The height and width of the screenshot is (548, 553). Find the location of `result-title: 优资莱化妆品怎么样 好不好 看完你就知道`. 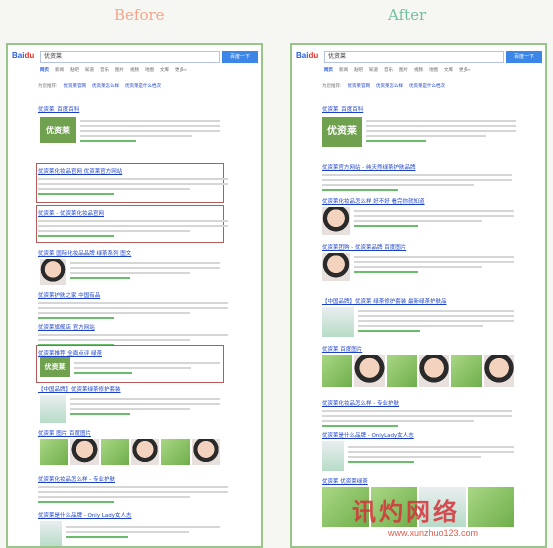

result-title: 优资莱化妆品怎么样 好不好 看完你就知道 is located at coordinates (417, 201).